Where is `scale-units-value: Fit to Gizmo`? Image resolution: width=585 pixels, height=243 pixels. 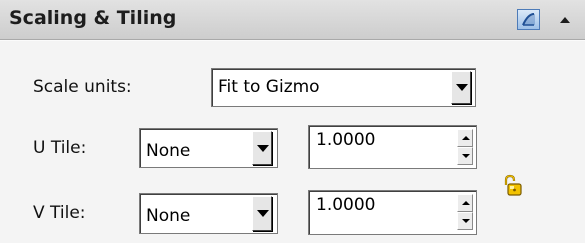 scale-units-value: Fit to Gizmo is located at coordinates (269, 87).